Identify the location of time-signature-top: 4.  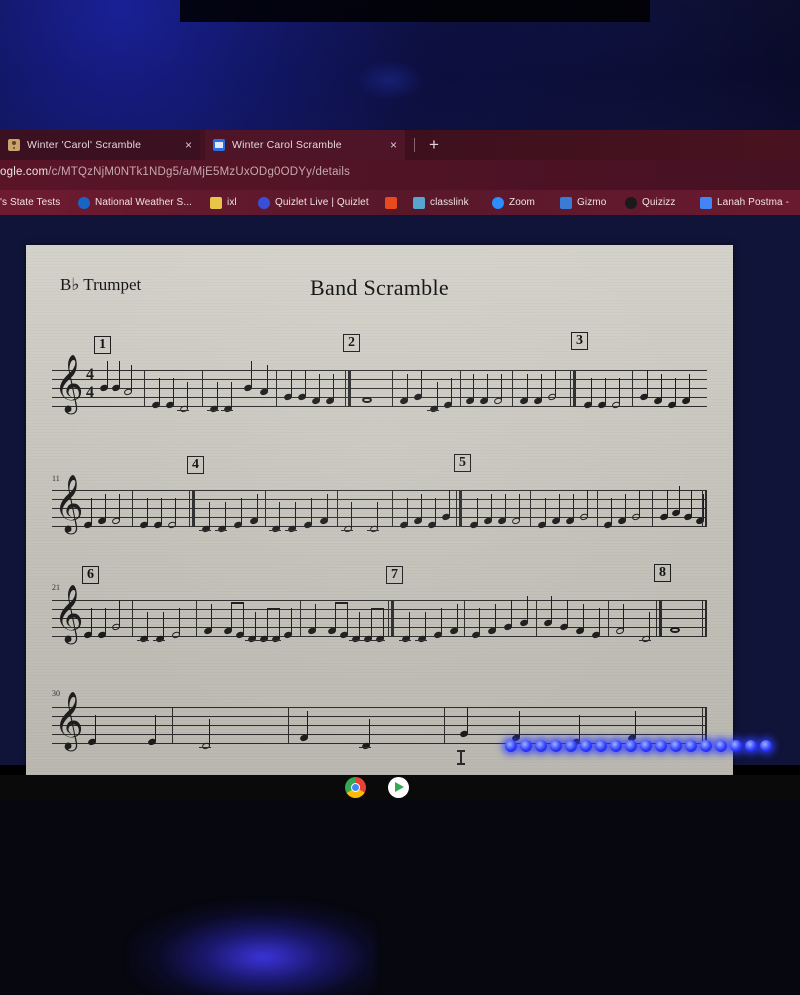
(90, 374).